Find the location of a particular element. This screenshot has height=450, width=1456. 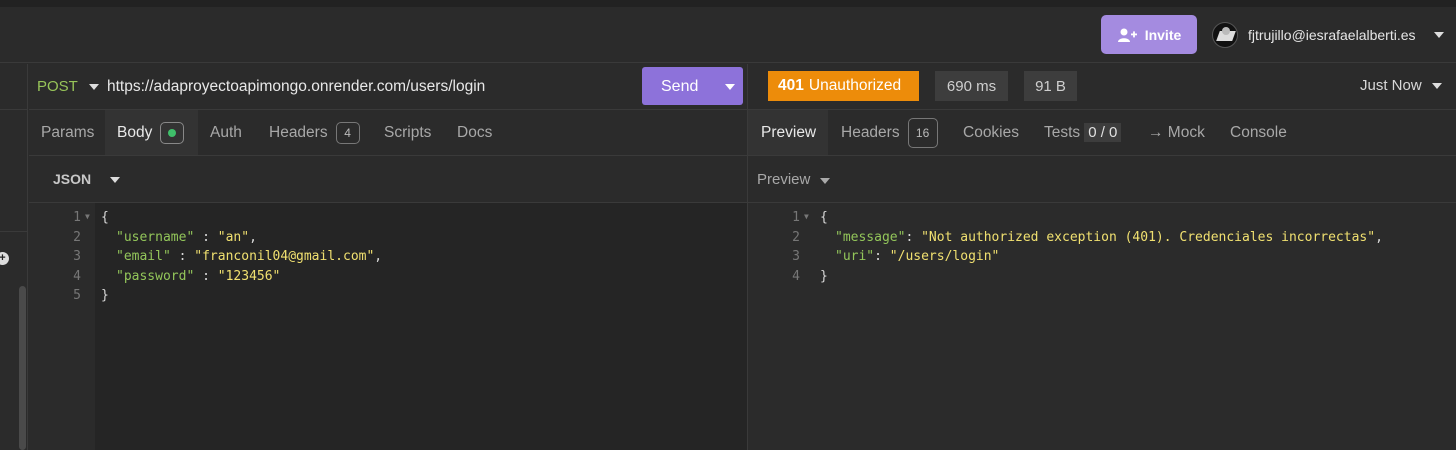

request-tabs: Params Body Auth Headers 4 Scripts Docs is located at coordinates (388, 133).